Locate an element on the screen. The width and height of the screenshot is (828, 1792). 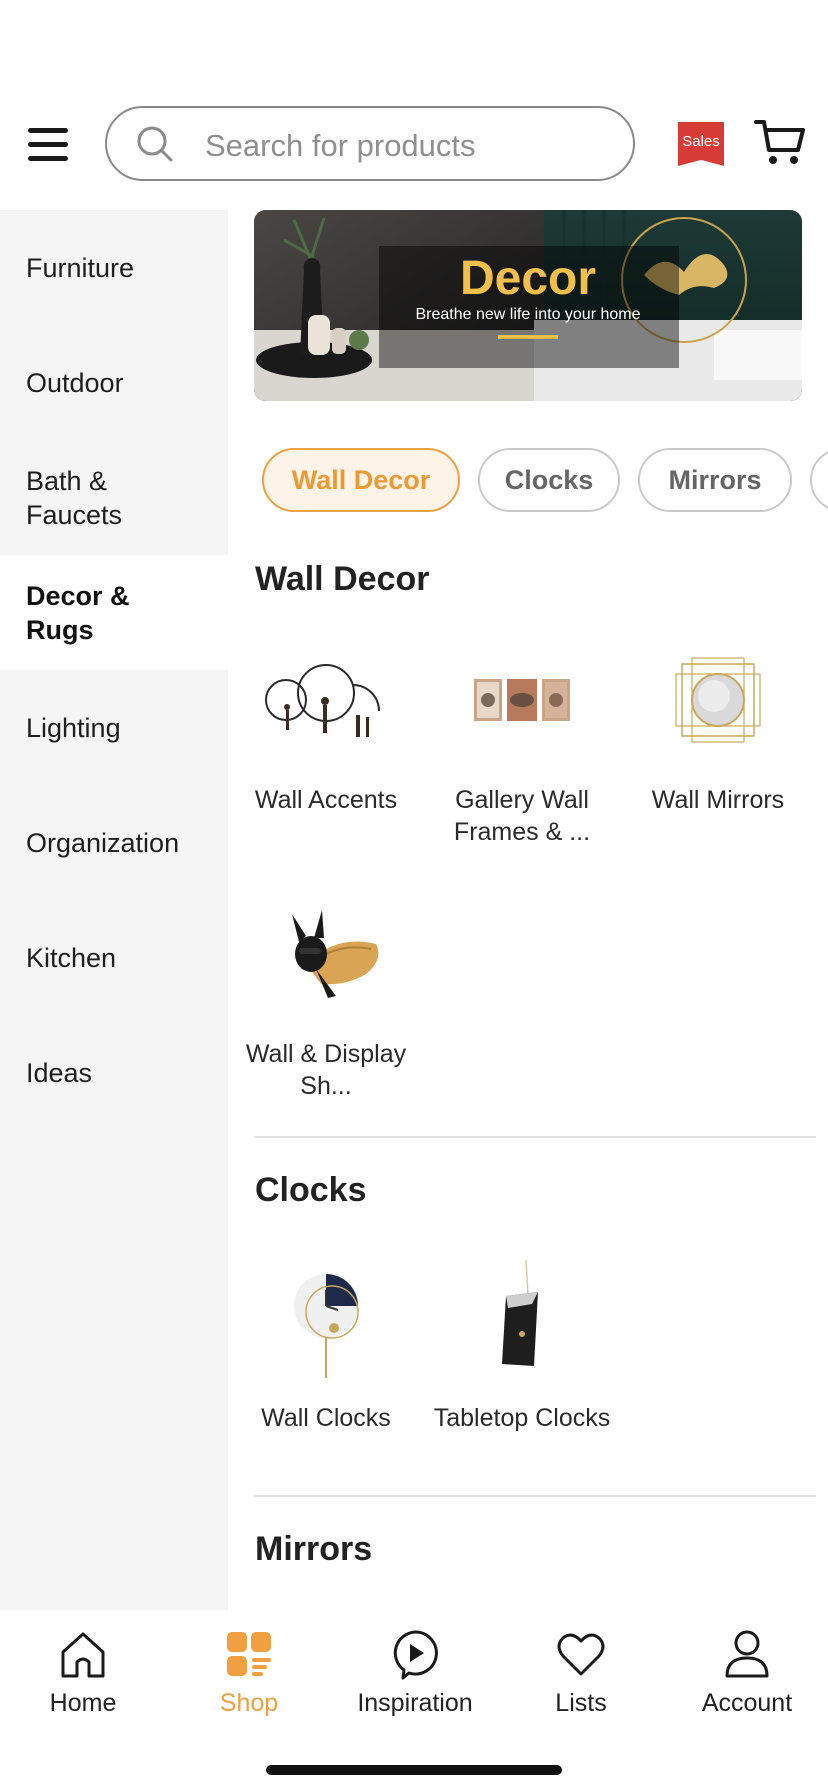
chip-clocks: Clocks is located at coordinates (549, 480).